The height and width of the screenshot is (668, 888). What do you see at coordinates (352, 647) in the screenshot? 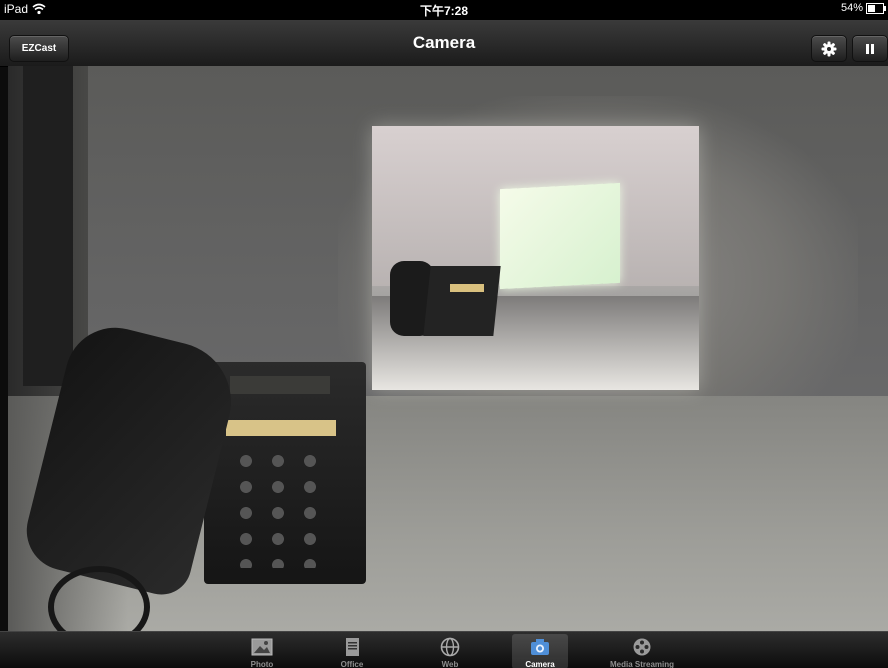
I see `document-icon` at bounding box center [352, 647].